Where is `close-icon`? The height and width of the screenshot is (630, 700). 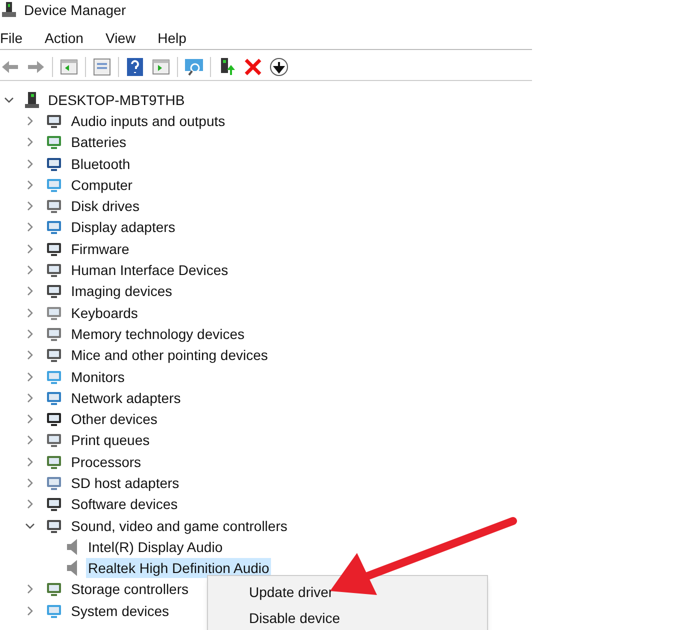 close-icon is located at coordinates (253, 66).